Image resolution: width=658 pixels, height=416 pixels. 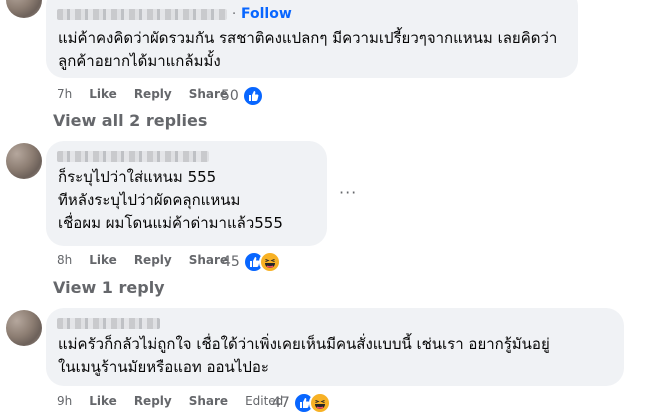 What do you see at coordinates (178, 401) in the screenshot?
I see `comment-actions: 9h Like Reply Share Edited` at bounding box center [178, 401].